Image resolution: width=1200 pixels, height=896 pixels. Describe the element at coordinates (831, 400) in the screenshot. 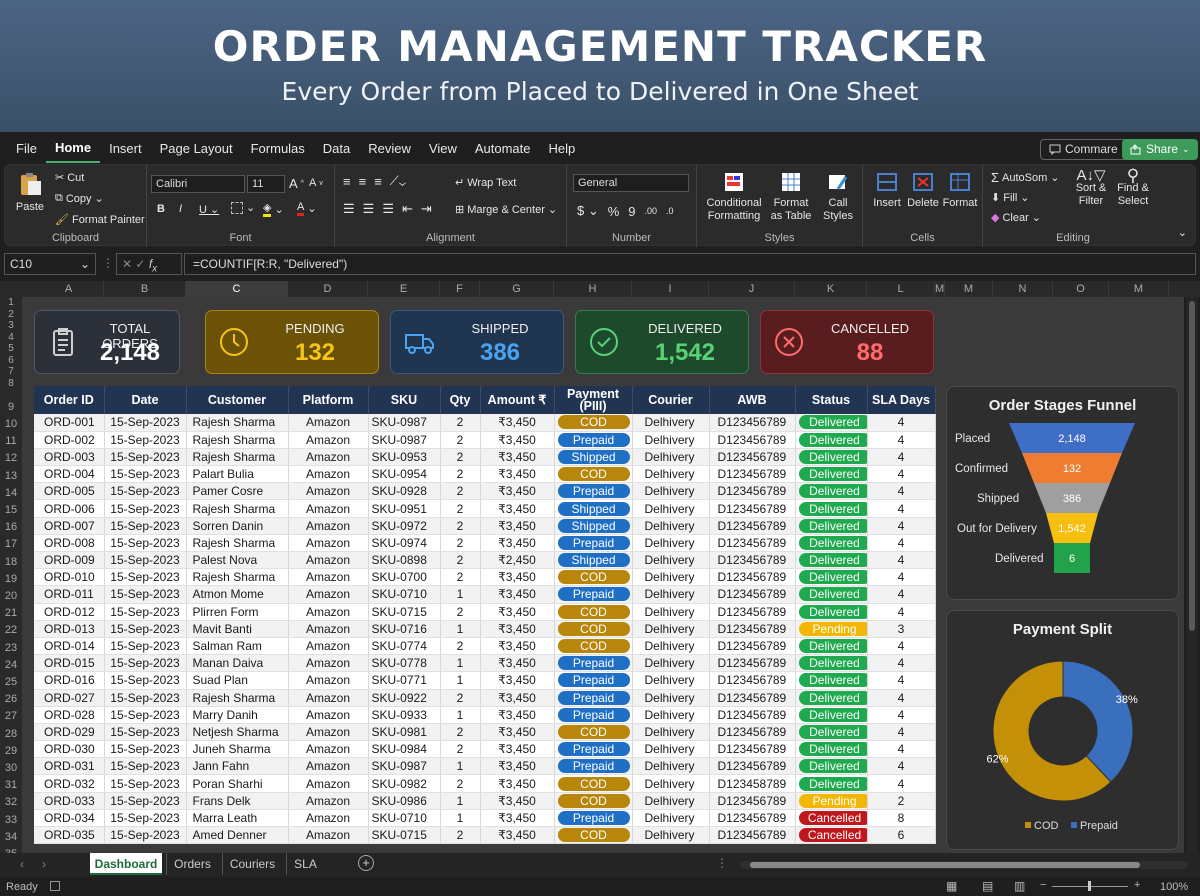

I see `column-header-status: Status` at that location.